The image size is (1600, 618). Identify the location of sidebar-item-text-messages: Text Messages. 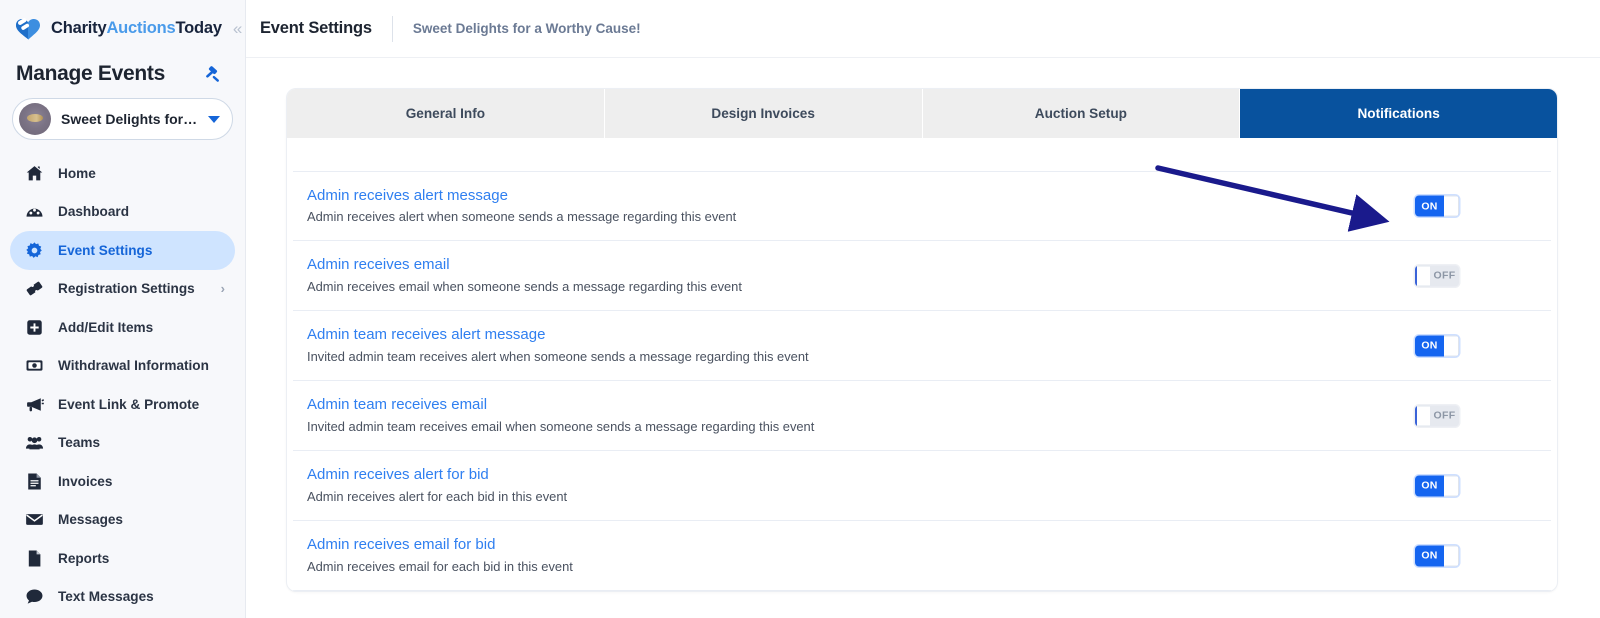
(122, 597).